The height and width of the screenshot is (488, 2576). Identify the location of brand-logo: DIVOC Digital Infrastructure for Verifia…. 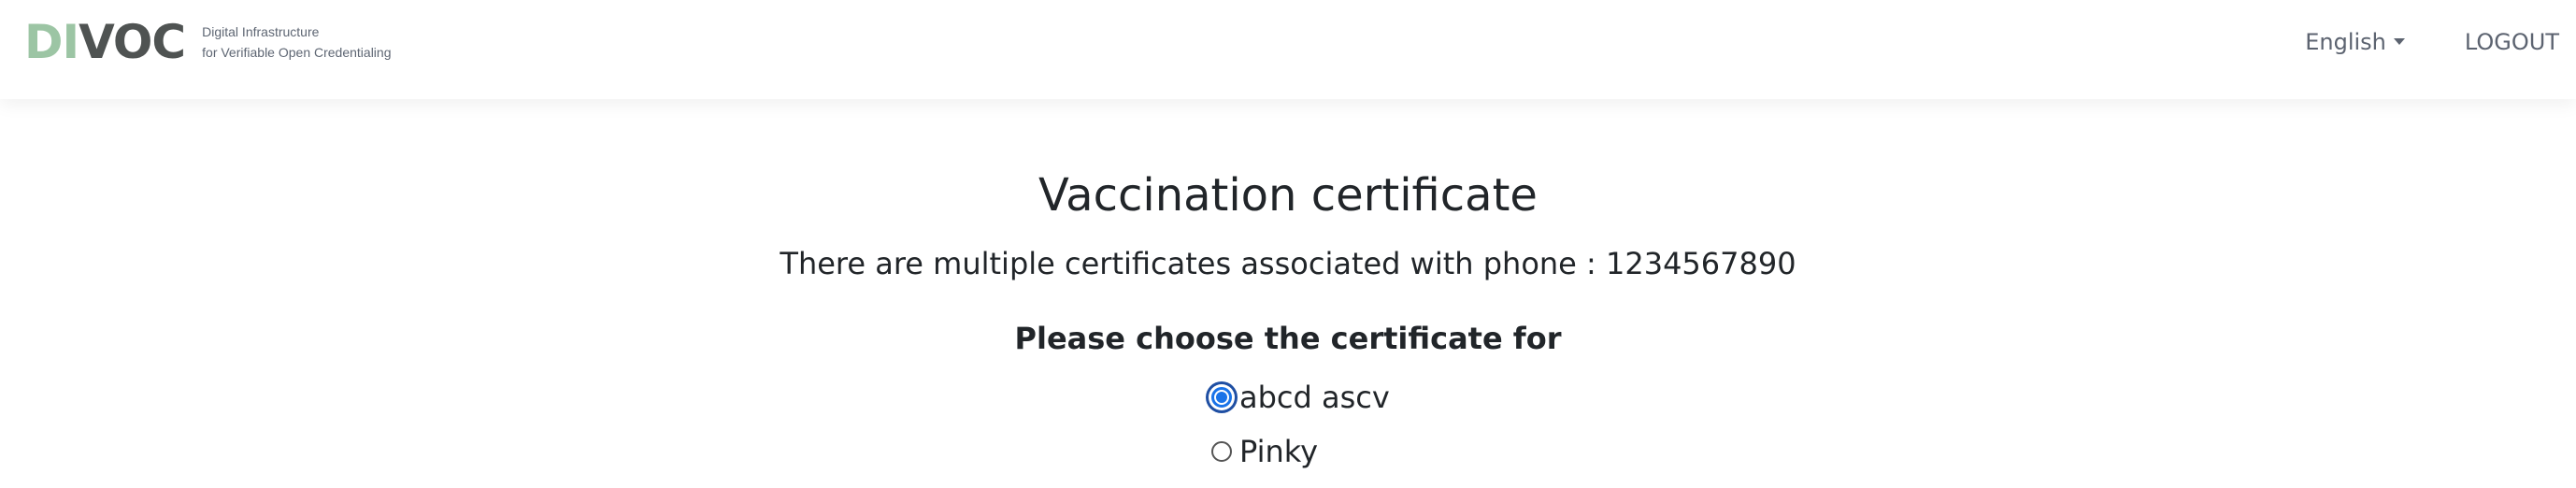
(207, 42).